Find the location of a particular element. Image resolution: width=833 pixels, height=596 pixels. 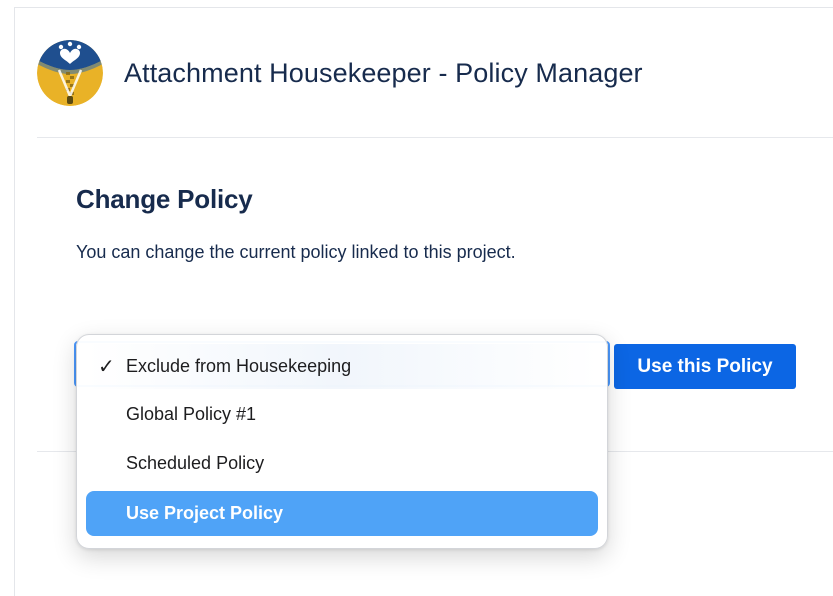

page-header: Attachment Housekeeper - Policy Manager is located at coordinates (427, 73).